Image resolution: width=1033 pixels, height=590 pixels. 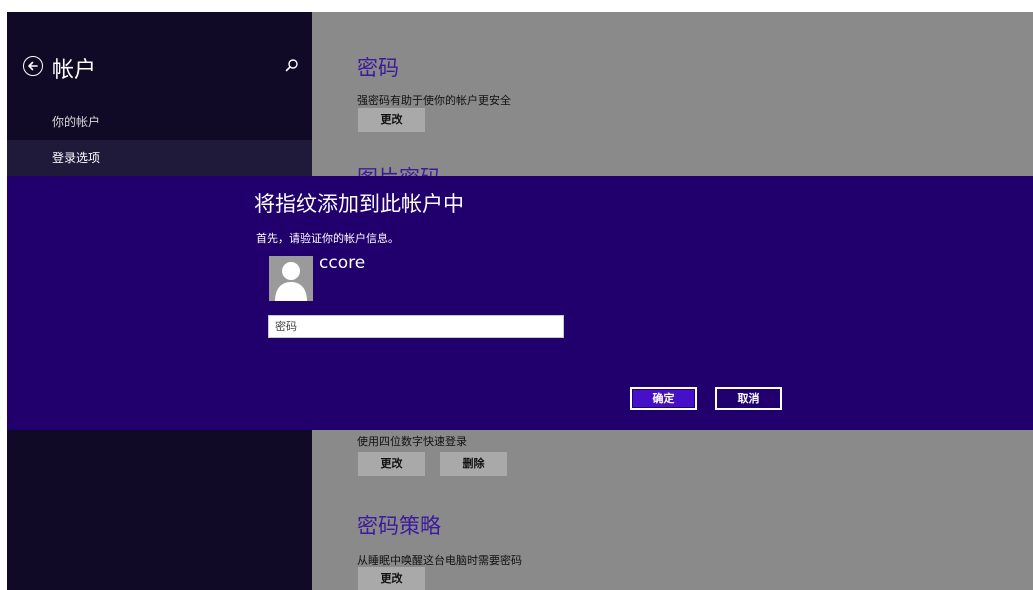 I want to click on password-policy-section-title: 密码策略, so click(x=399, y=526).